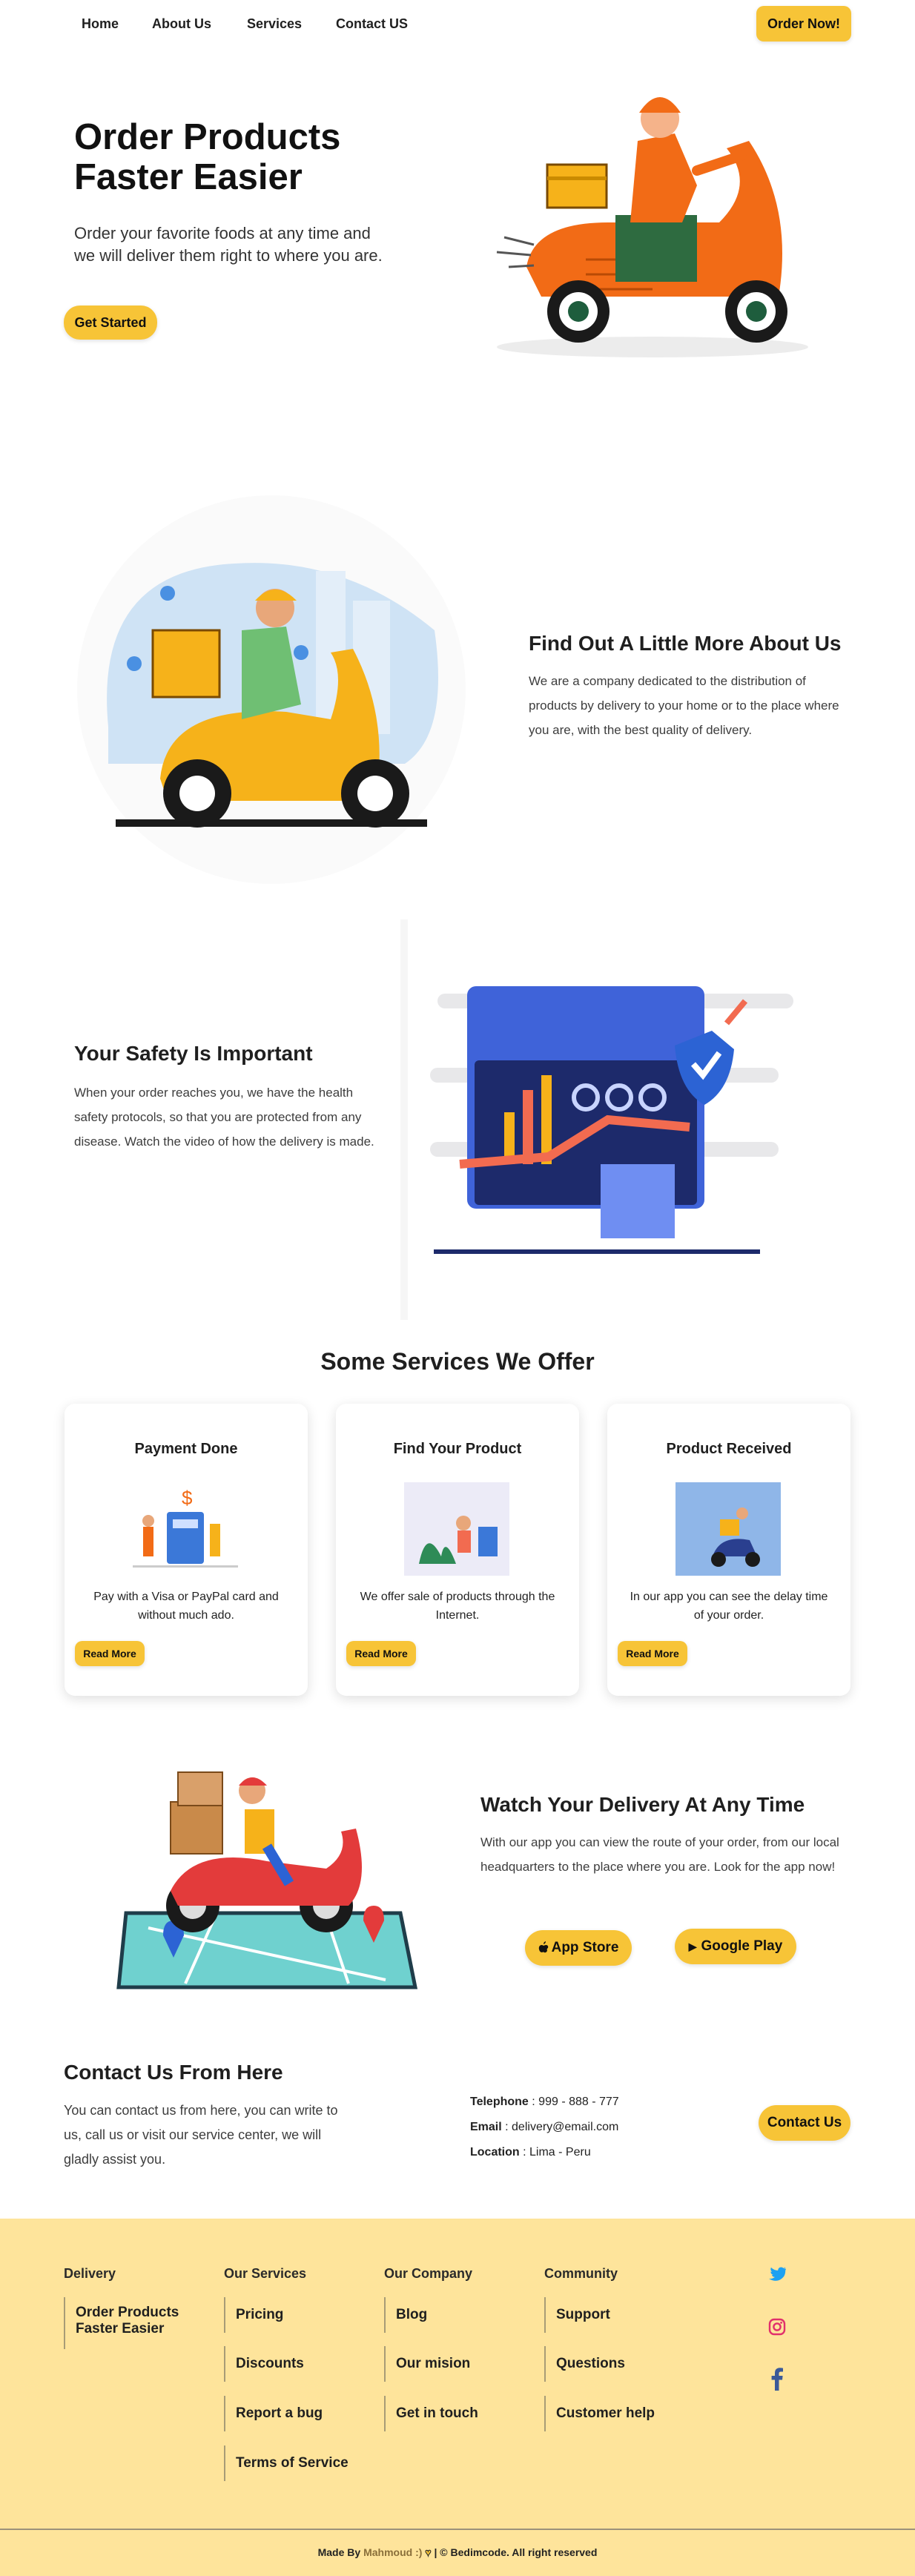 This screenshot has height=2576, width=915. What do you see at coordinates (777, 2274) in the screenshot?
I see `twitter-icon` at bounding box center [777, 2274].